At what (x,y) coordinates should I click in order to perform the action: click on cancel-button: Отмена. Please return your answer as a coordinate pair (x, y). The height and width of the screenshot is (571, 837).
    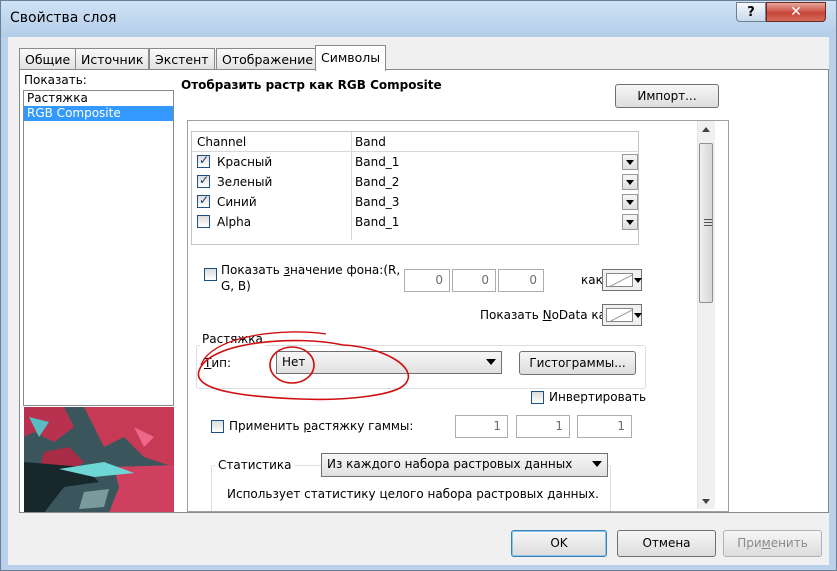
    Looking at the image, I should click on (666, 543).